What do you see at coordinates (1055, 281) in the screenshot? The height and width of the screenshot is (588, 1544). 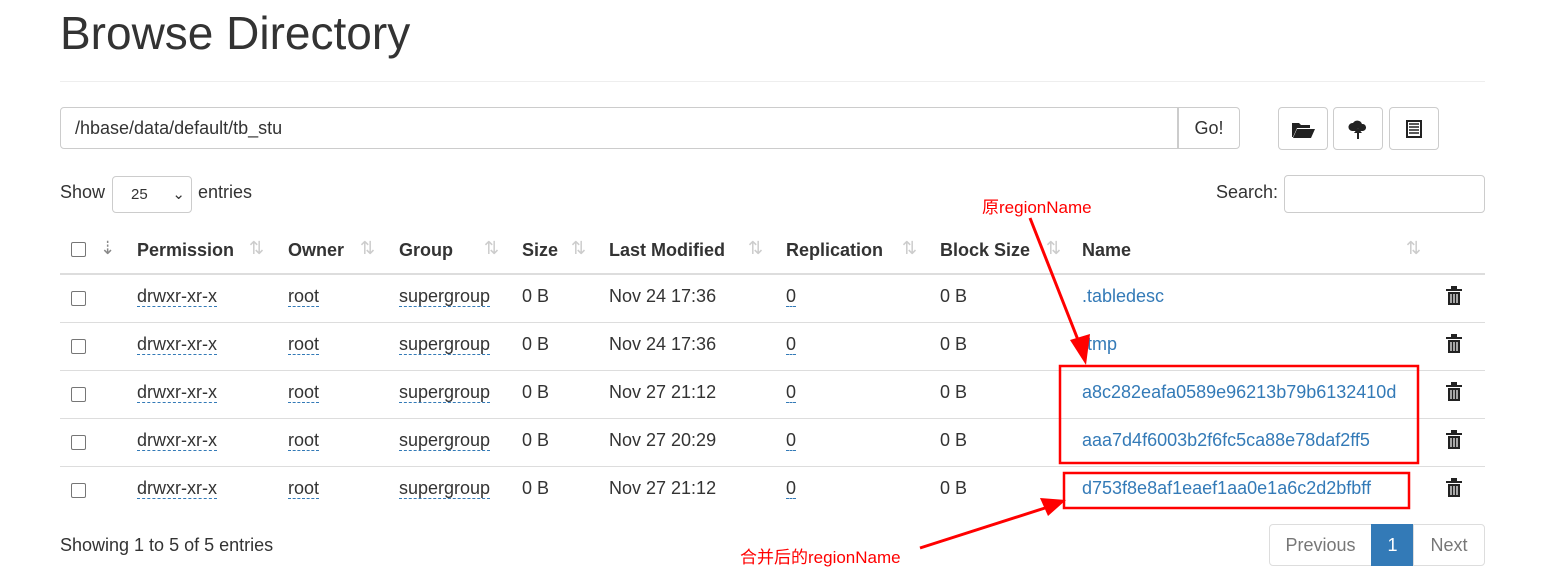 I see `arrow-original` at bounding box center [1055, 281].